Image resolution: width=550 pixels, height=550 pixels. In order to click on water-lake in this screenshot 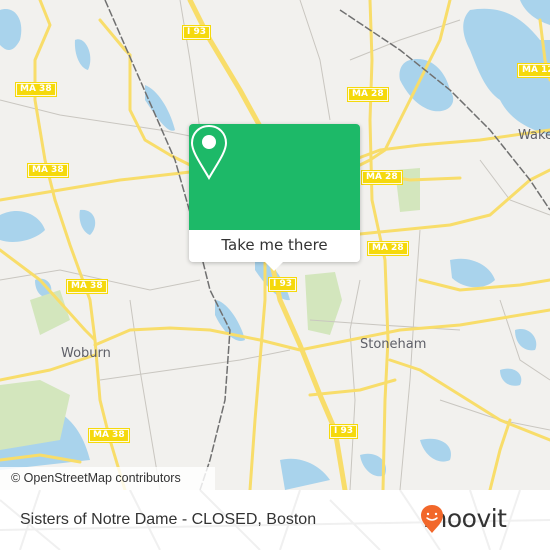, I will do `click(535, 12)`.